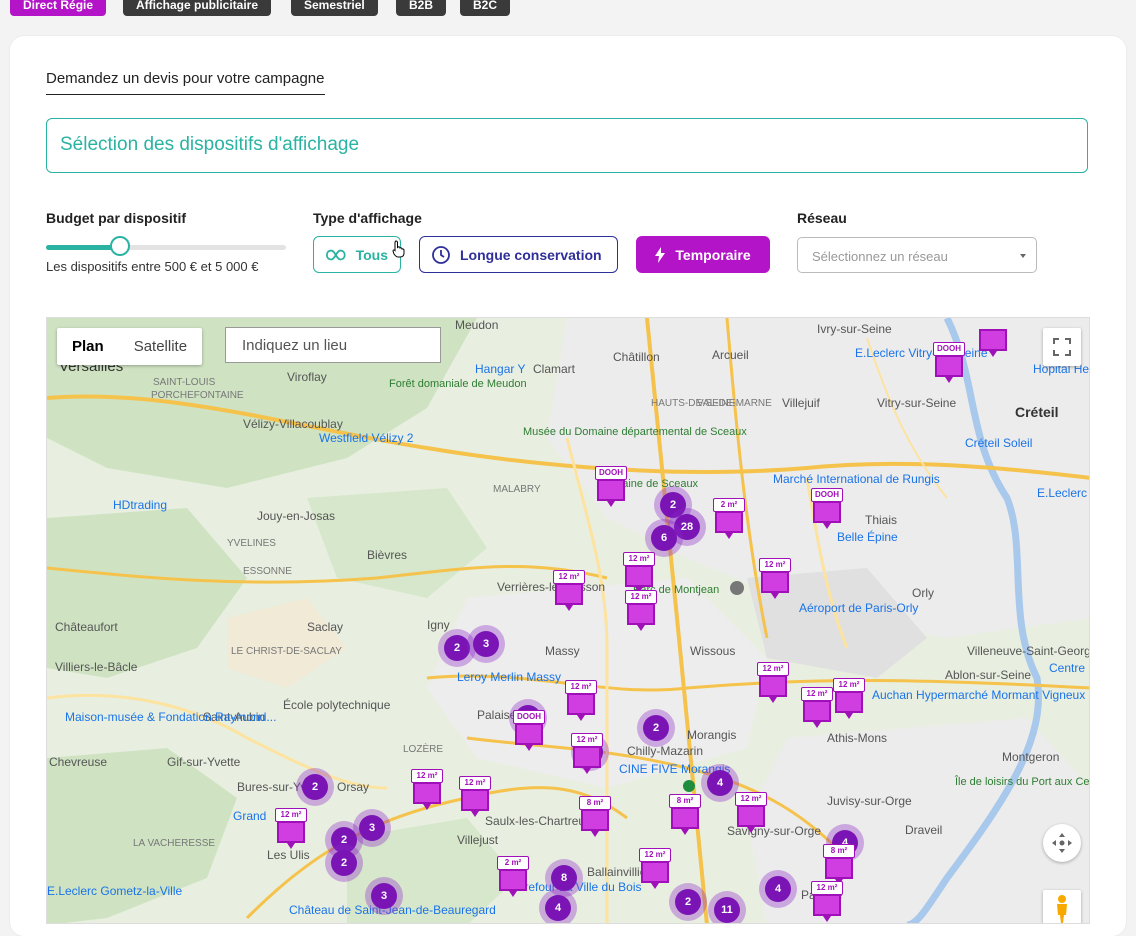 This screenshot has height=936, width=1136. What do you see at coordinates (992, 338) in the screenshot?
I see `map-billboard-marker` at bounding box center [992, 338].